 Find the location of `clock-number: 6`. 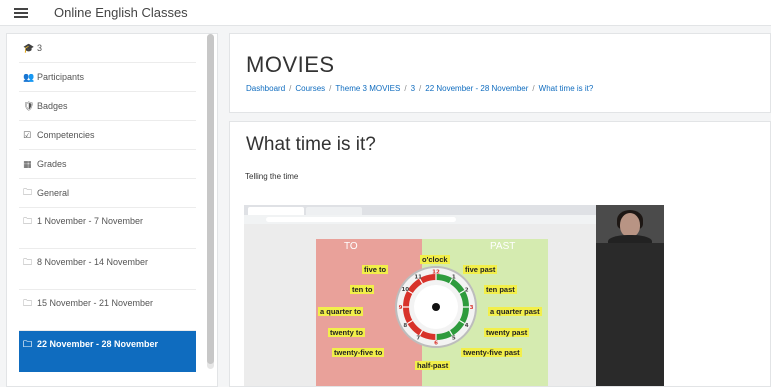

clock-number: 6 is located at coordinates (436, 344).